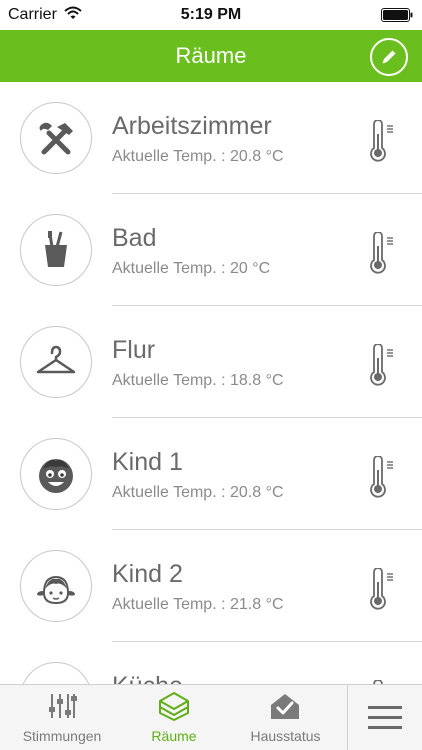 The height and width of the screenshot is (750, 422). What do you see at coordinates (174, 706) in the screenshot?
I see `rooms-icon` at bounding box center [174, 706].